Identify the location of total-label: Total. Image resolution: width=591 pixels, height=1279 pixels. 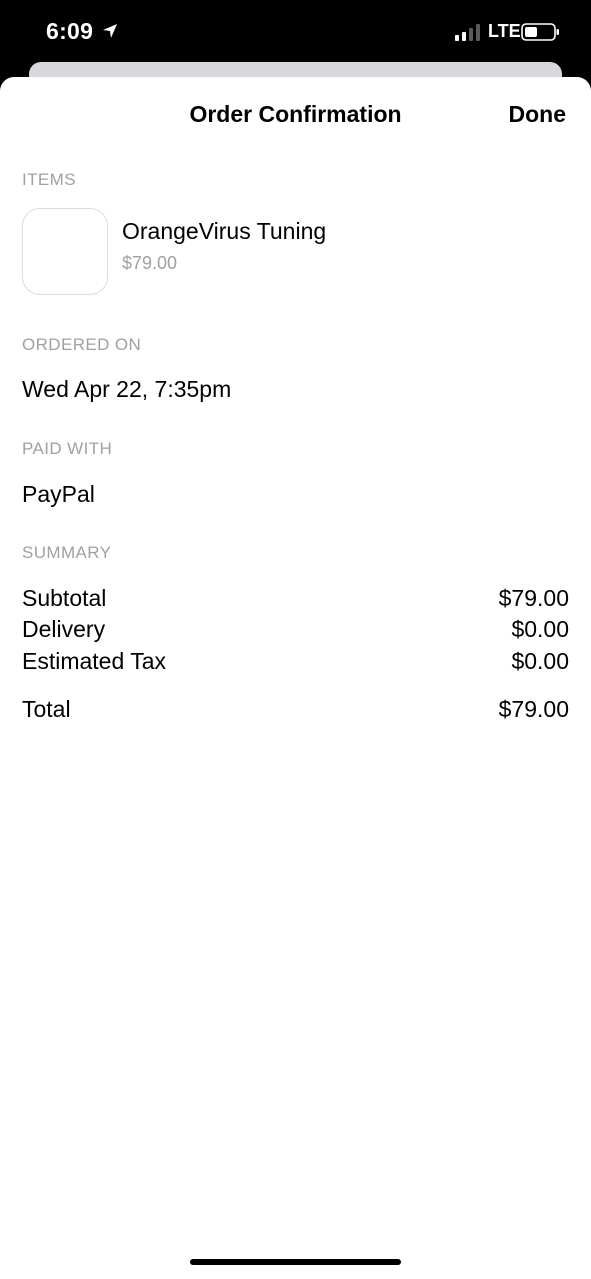
(46, 709).